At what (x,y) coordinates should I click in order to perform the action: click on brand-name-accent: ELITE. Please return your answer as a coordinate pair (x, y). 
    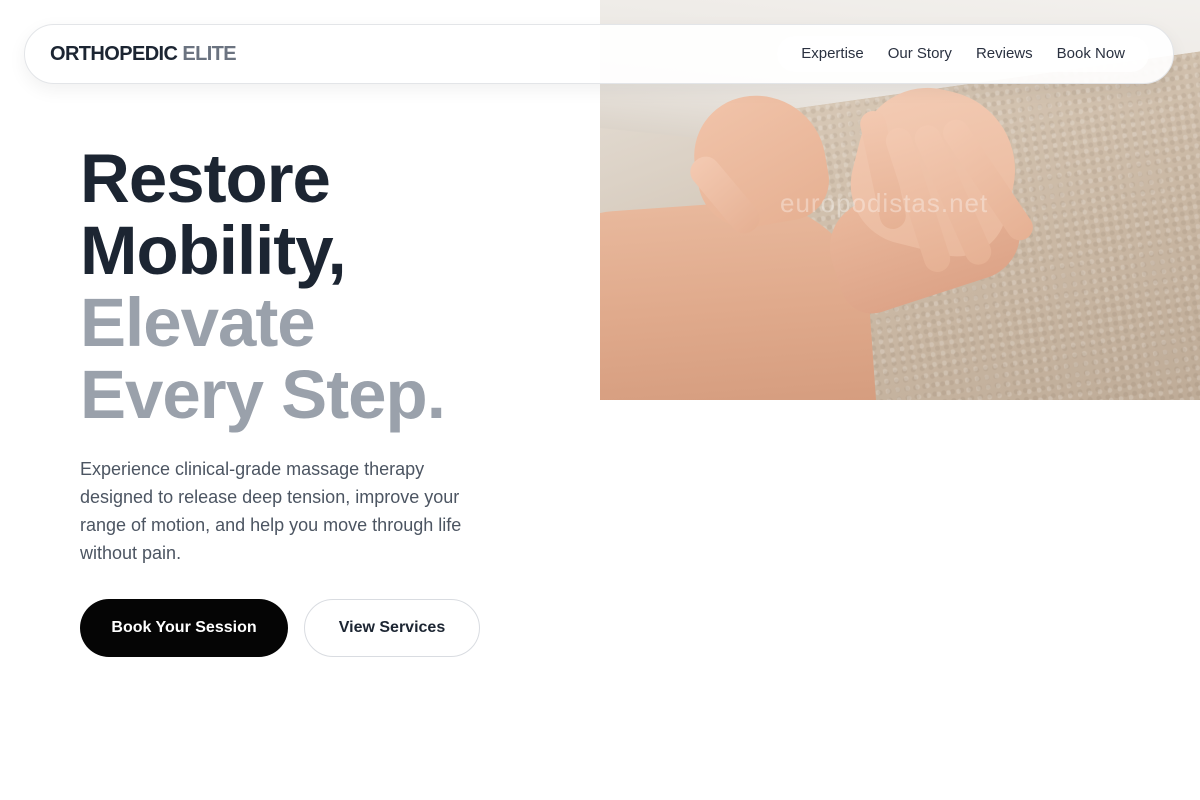
    Looking at the image, I should click on (209, 53).